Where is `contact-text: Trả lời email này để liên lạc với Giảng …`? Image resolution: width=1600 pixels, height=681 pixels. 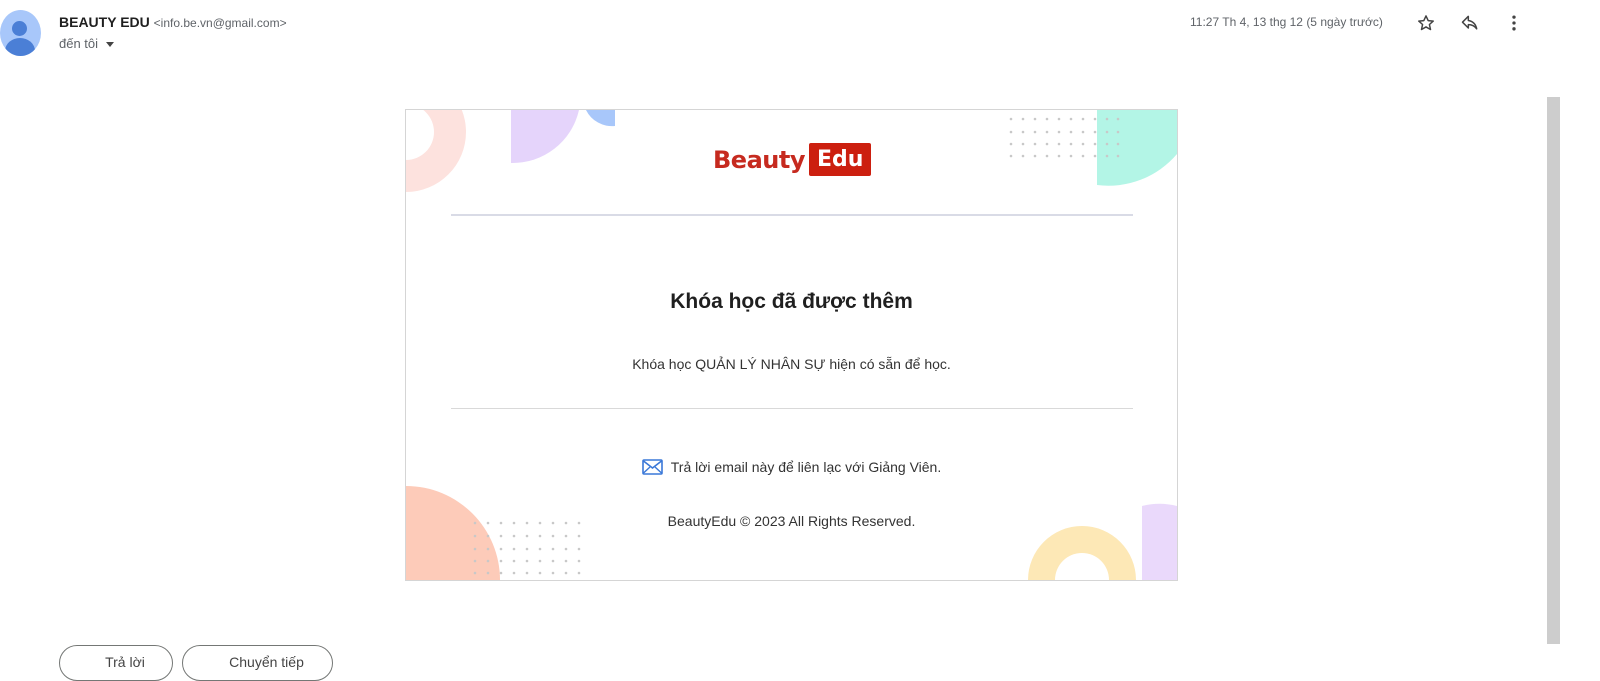
contact-text: Trả lời email này để liên lạc với Giảng … is located at coordinates (806, 467).